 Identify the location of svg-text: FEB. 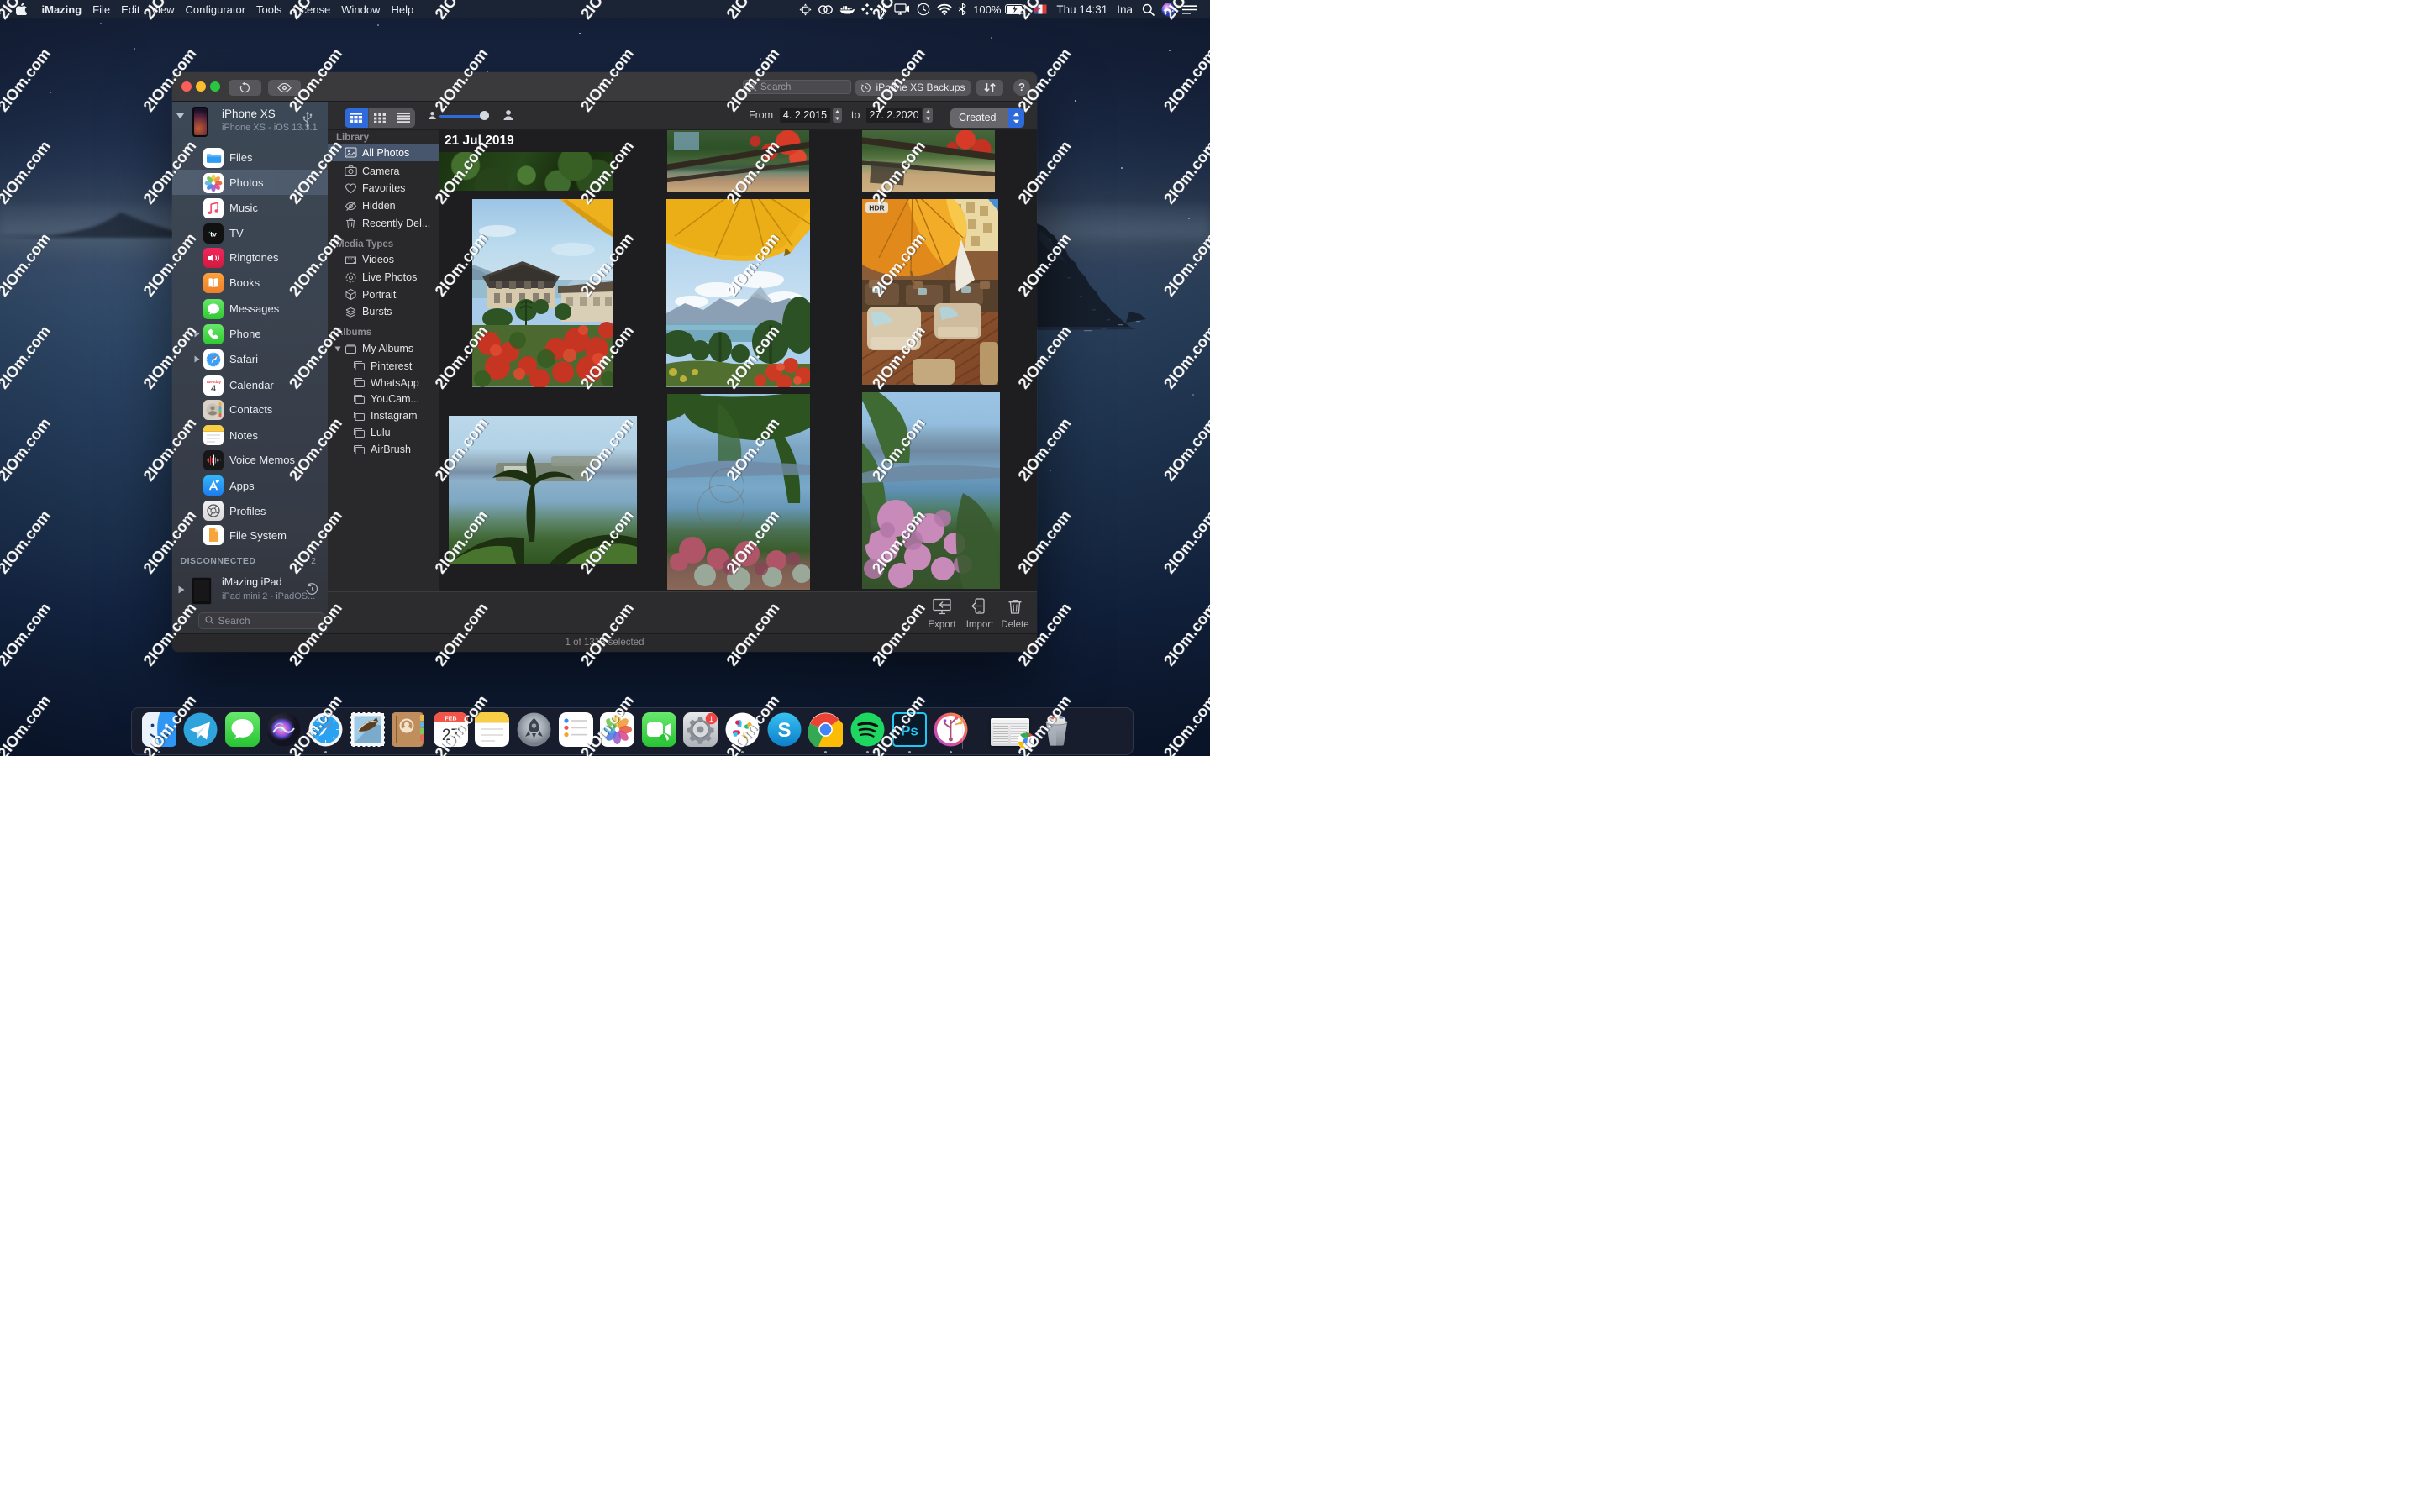
(450, 719).